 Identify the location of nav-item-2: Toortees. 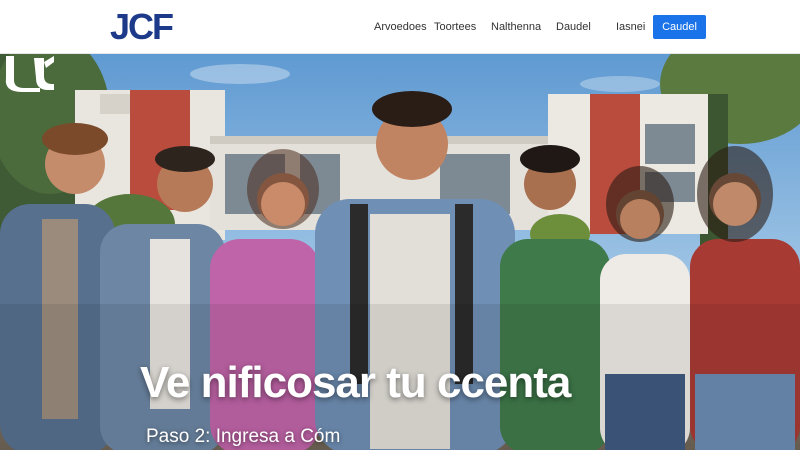
(455, 27).